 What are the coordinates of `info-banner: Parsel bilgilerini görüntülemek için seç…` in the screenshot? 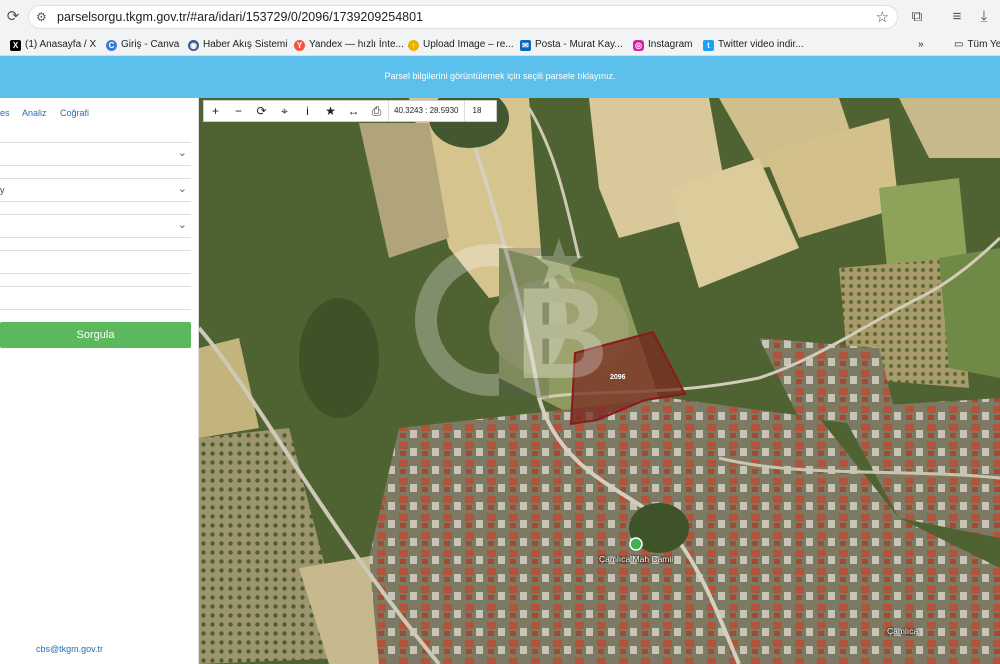 It's located at (500, 77).